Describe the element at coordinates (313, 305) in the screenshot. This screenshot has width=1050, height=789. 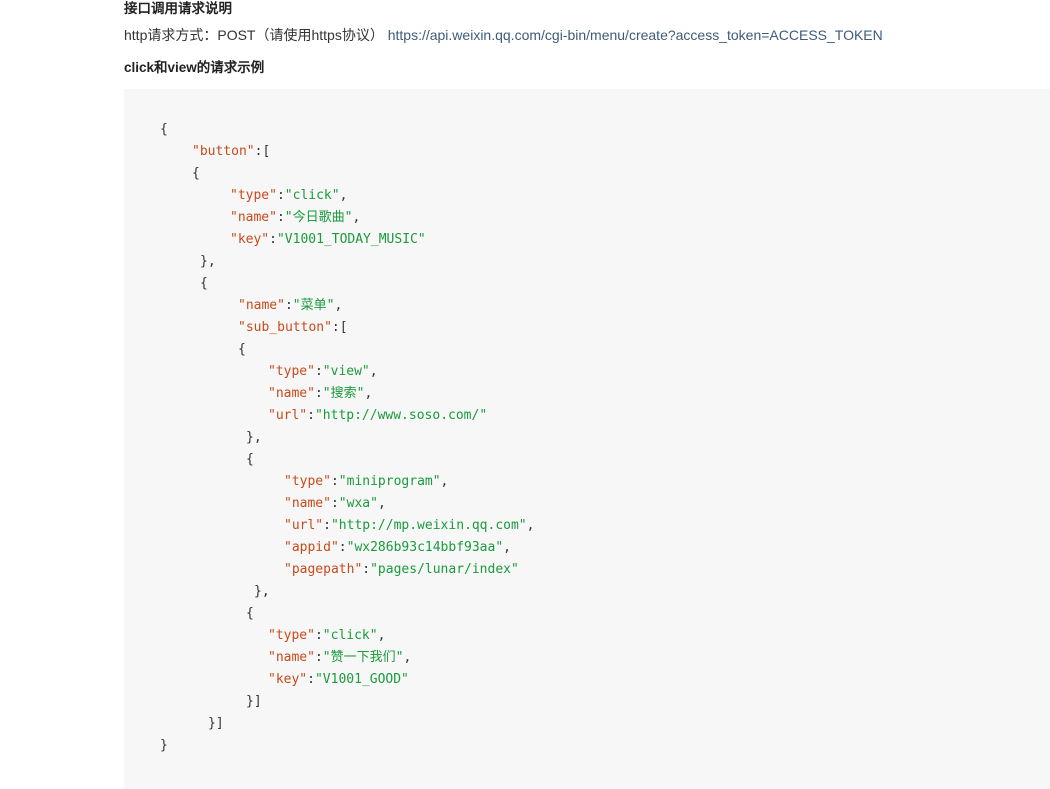
I see `code-value: "菜单"` at that location.